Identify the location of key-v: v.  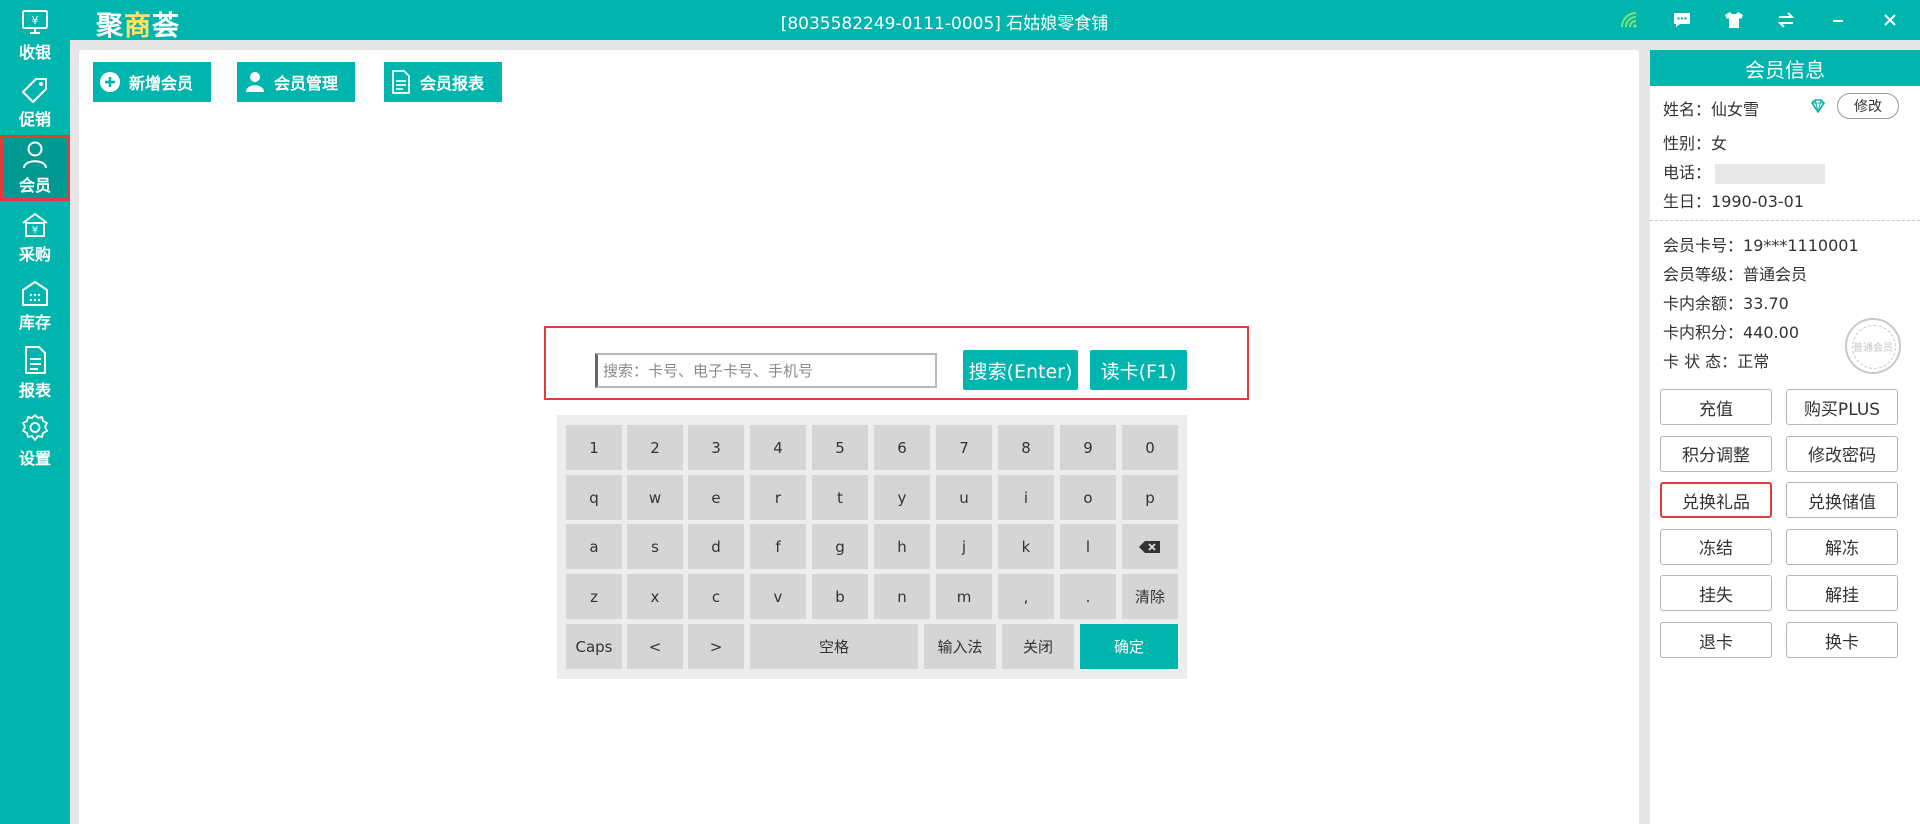
(778, 596).